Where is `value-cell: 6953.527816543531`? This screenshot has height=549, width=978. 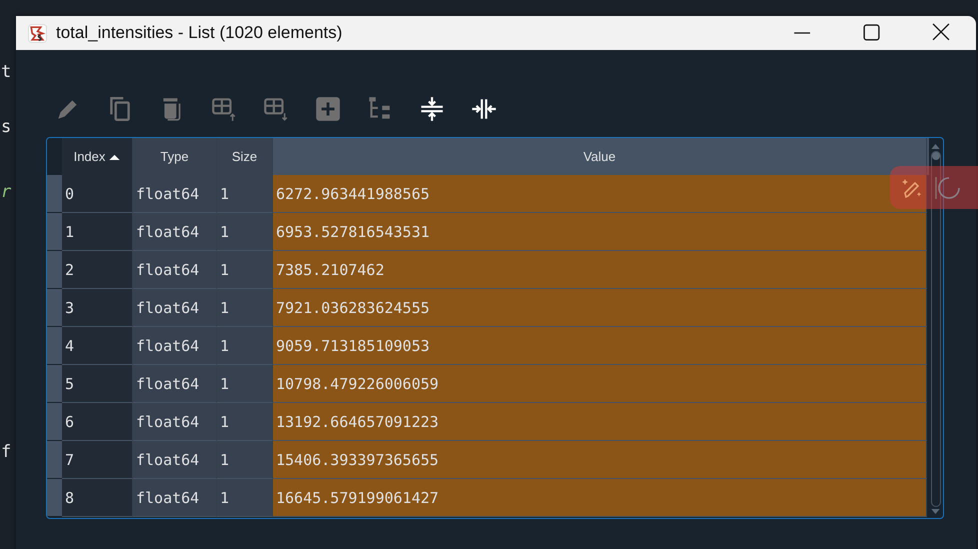
value-cell: 6953.527816543531 is located at coordinates (600, 232).